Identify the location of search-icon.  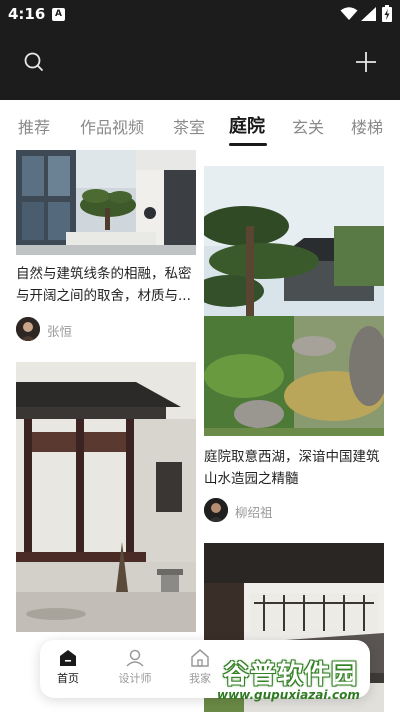
(34, 62).